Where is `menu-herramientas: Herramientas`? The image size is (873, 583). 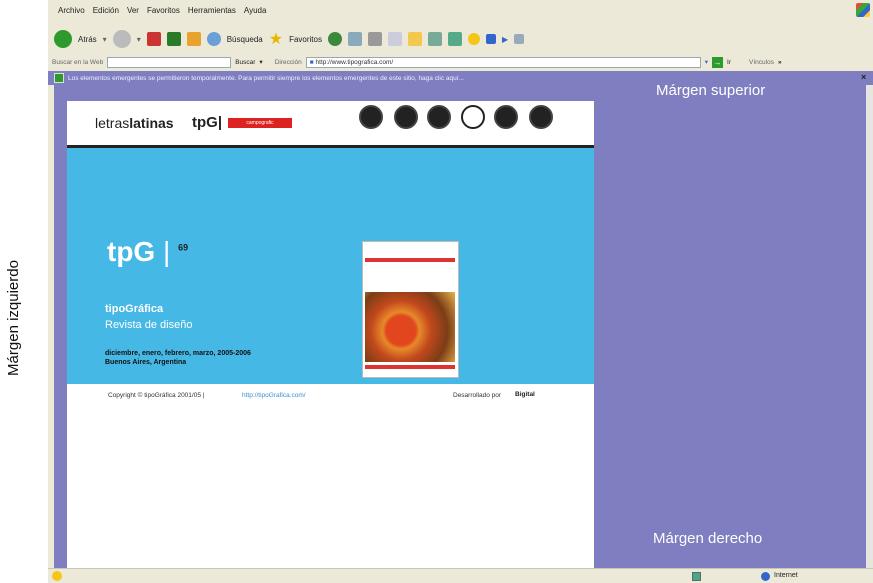
menu-herramientas: Herramientas is located at coordinates (212, 10).